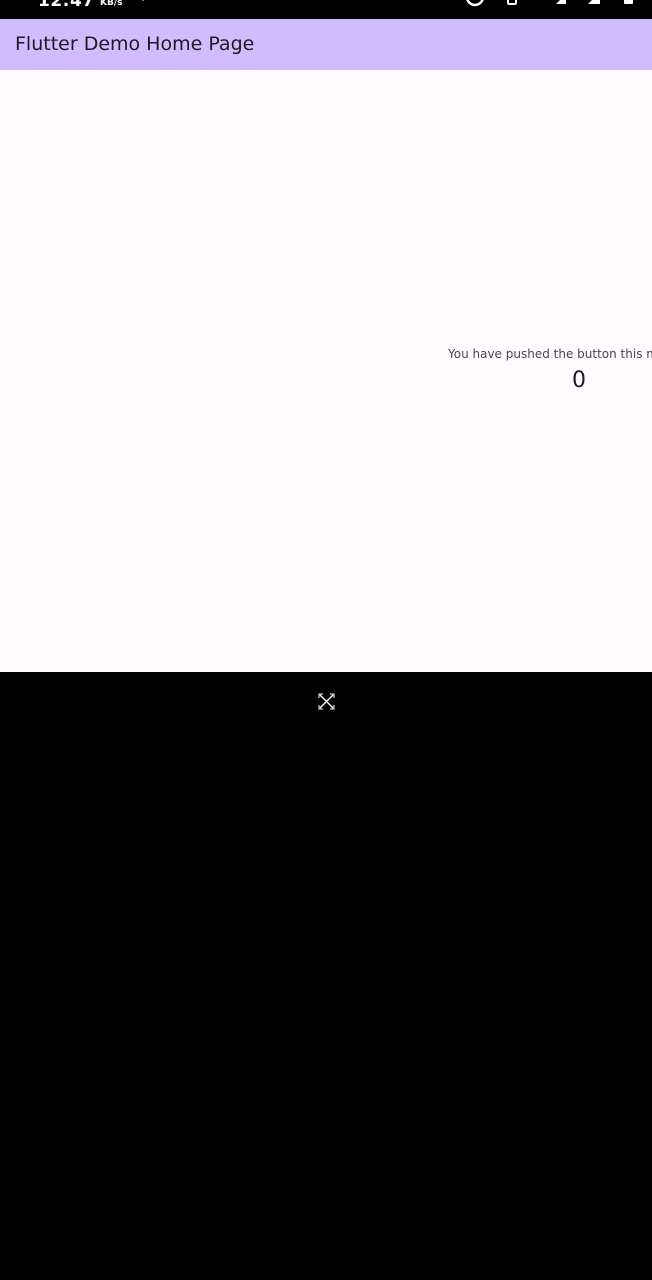 The image size is (652, 1280). What do you see at coordinates (135, 44) in the screenshot?
I see `page-title: Flutter Demo Home Page` at bounding box center [135, 44].